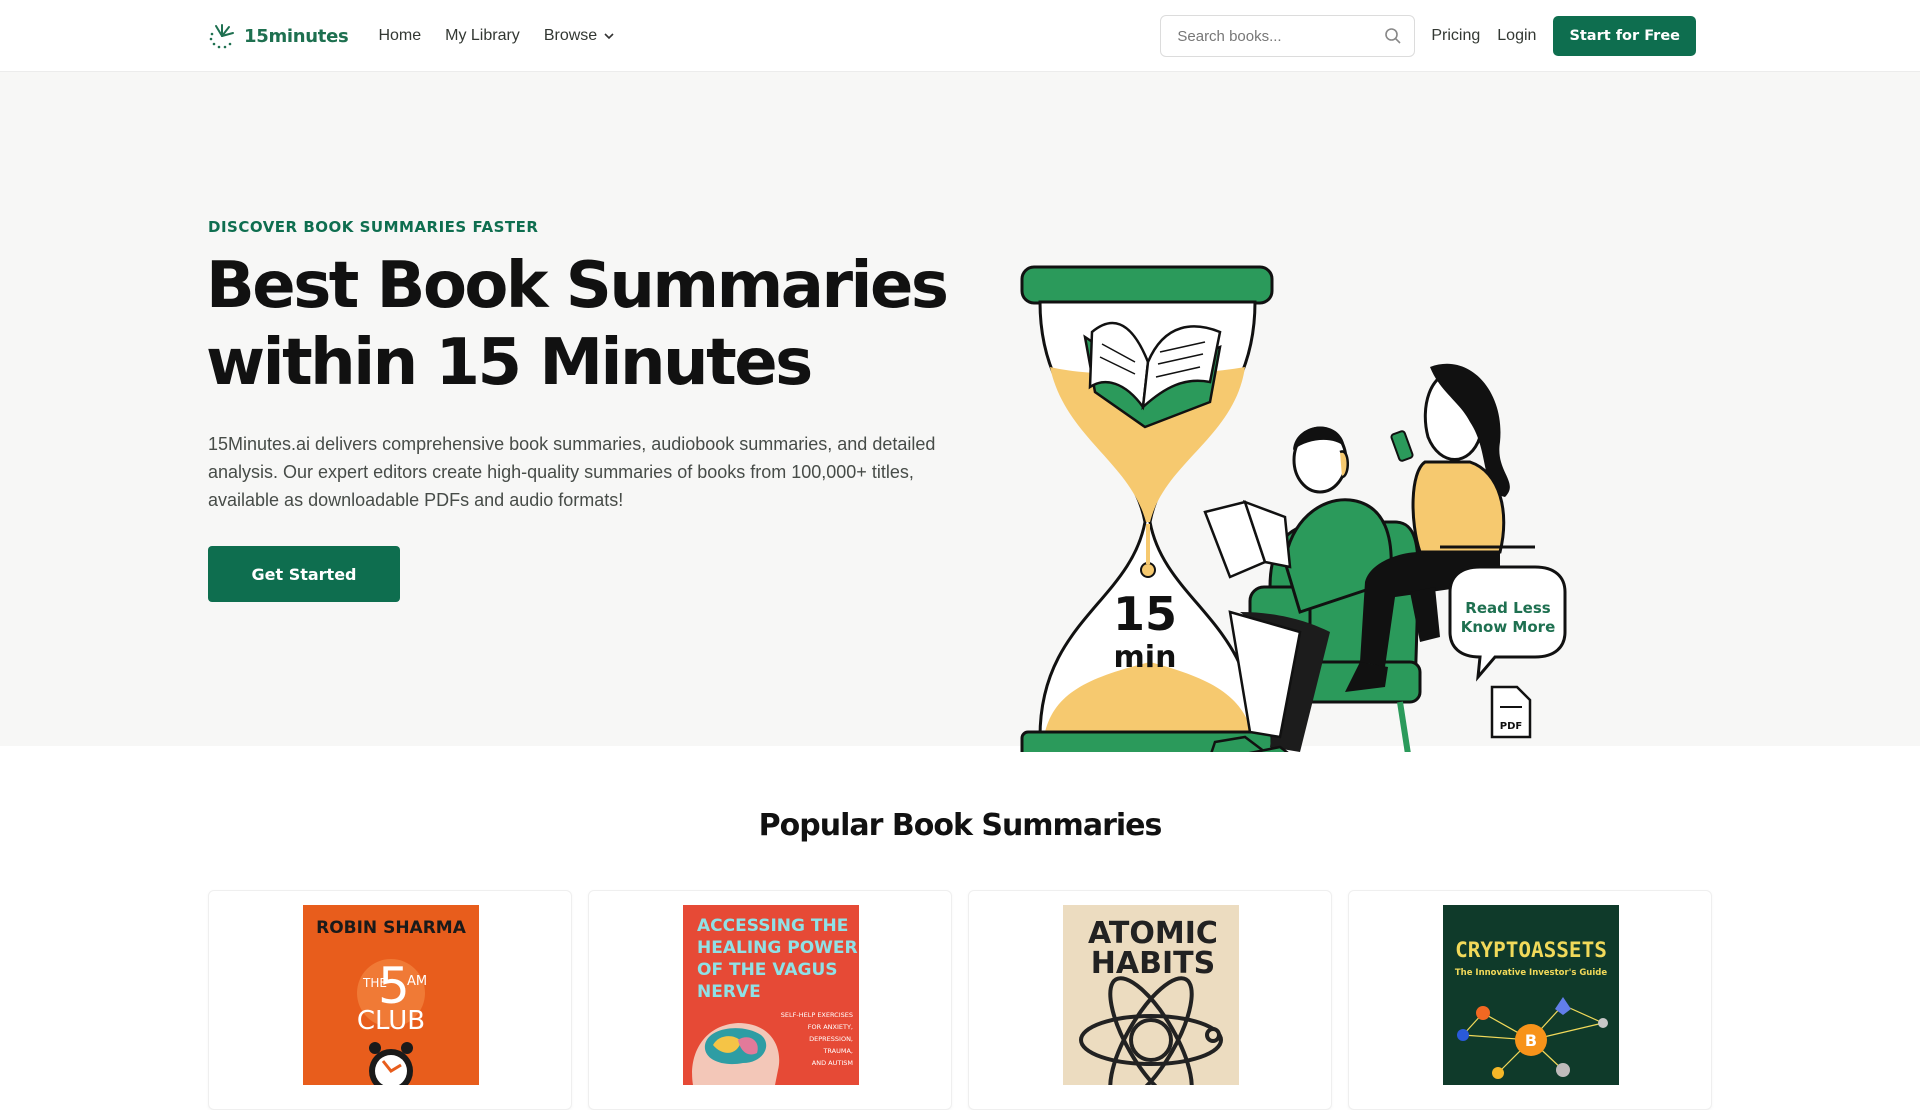 The width and height of the screenshot is (1920, 1110). What do you see at coordinates (1511, 712) in the screenshot?
I see `pdf-file-icon: PDF` at bounding box center [1511, 712].